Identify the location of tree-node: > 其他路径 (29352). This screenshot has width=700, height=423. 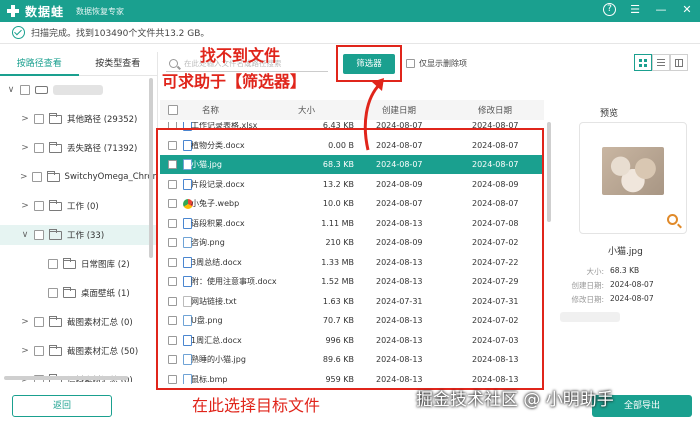
(78, 119).